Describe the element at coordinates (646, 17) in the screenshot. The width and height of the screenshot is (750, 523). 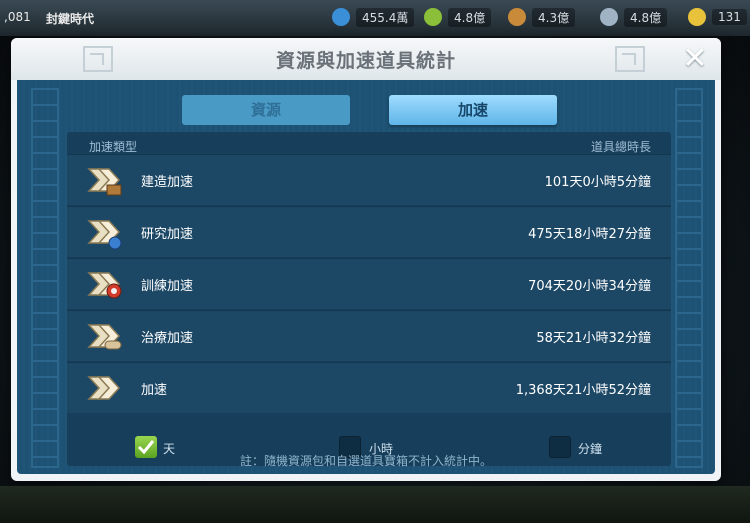
I see `resource-gold-value: 4.8億` at that location.